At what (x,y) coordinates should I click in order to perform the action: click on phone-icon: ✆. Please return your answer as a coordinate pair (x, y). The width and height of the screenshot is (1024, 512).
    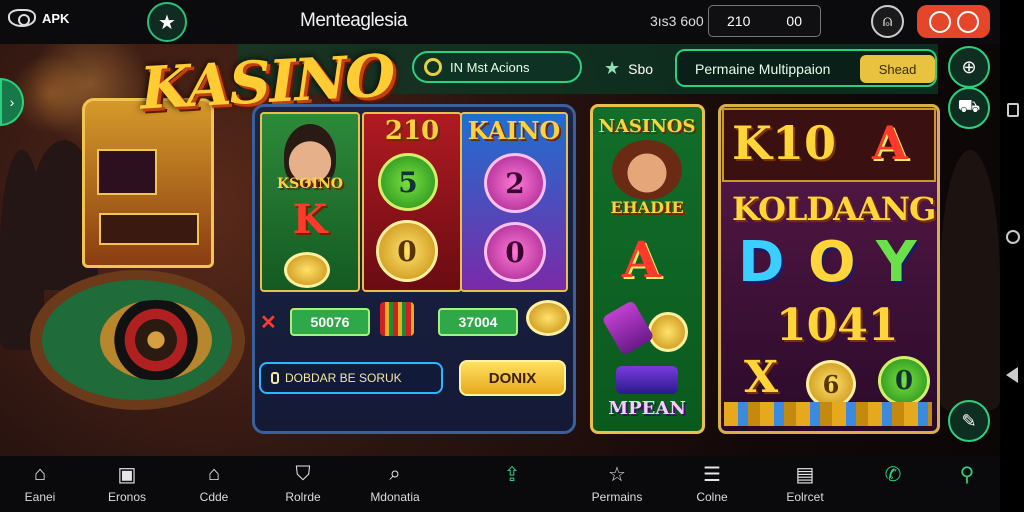
    Looking at the image, I should click on (893, 474).